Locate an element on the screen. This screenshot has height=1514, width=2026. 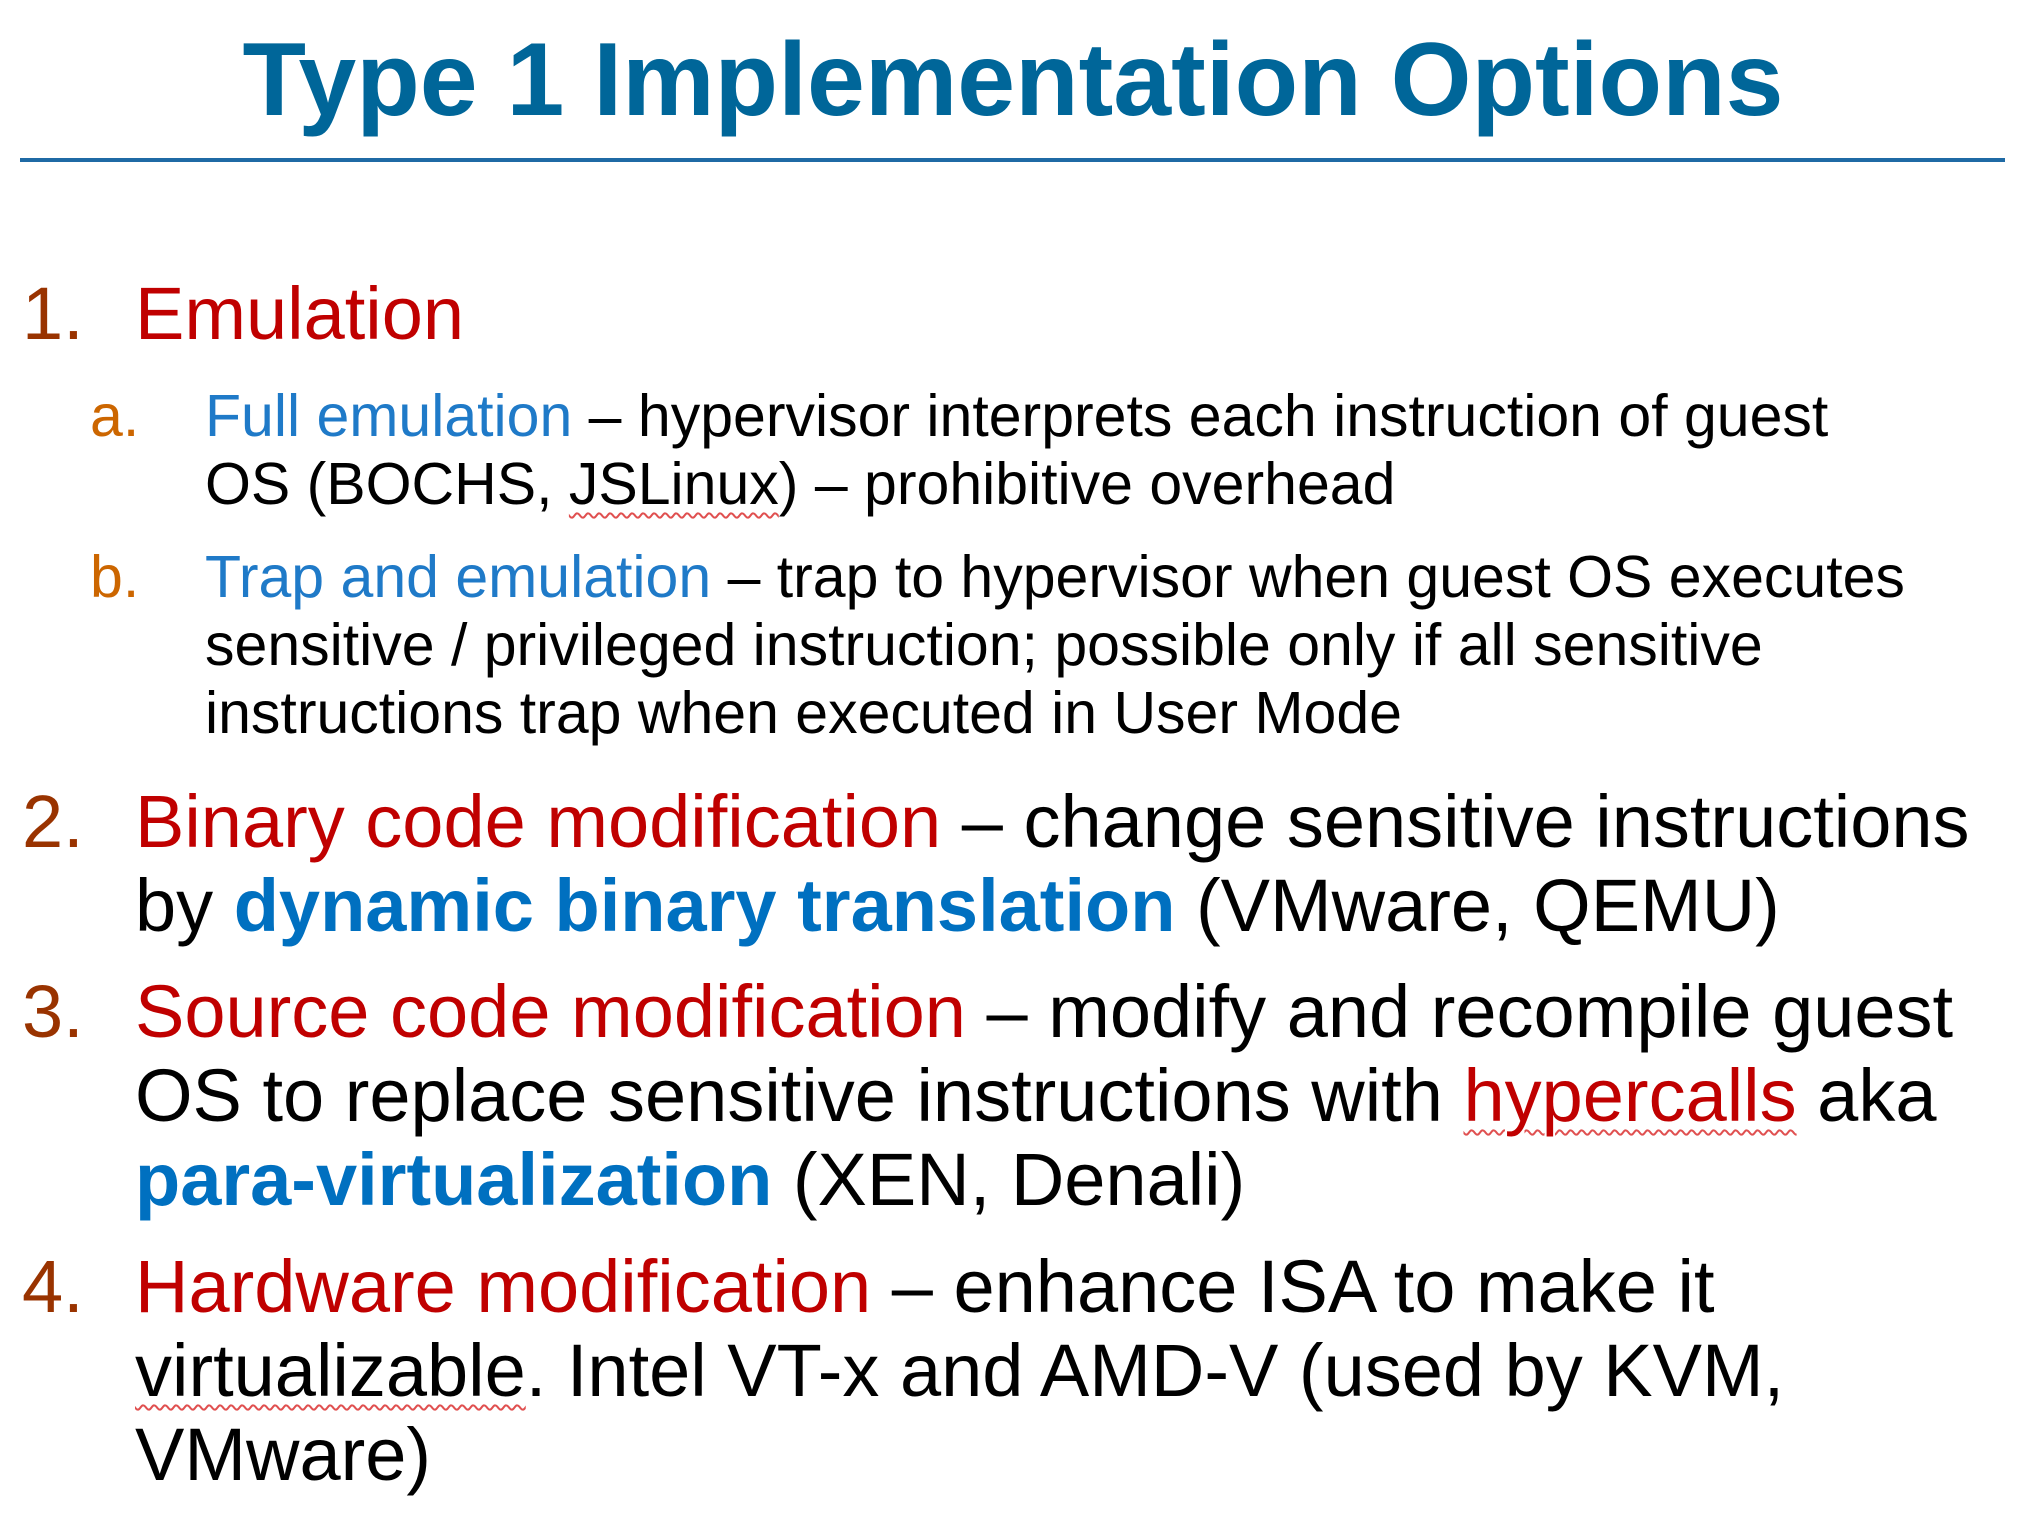
list-number: 1. is located at coordinates (53, 313).